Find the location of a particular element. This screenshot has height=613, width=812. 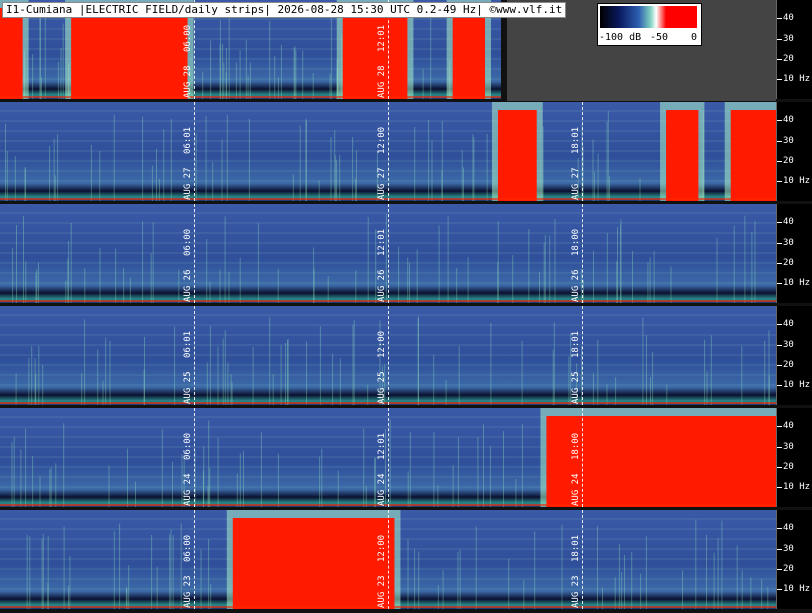

colorbar: -100 dB -50 0 is located at coordinates (649, 24).